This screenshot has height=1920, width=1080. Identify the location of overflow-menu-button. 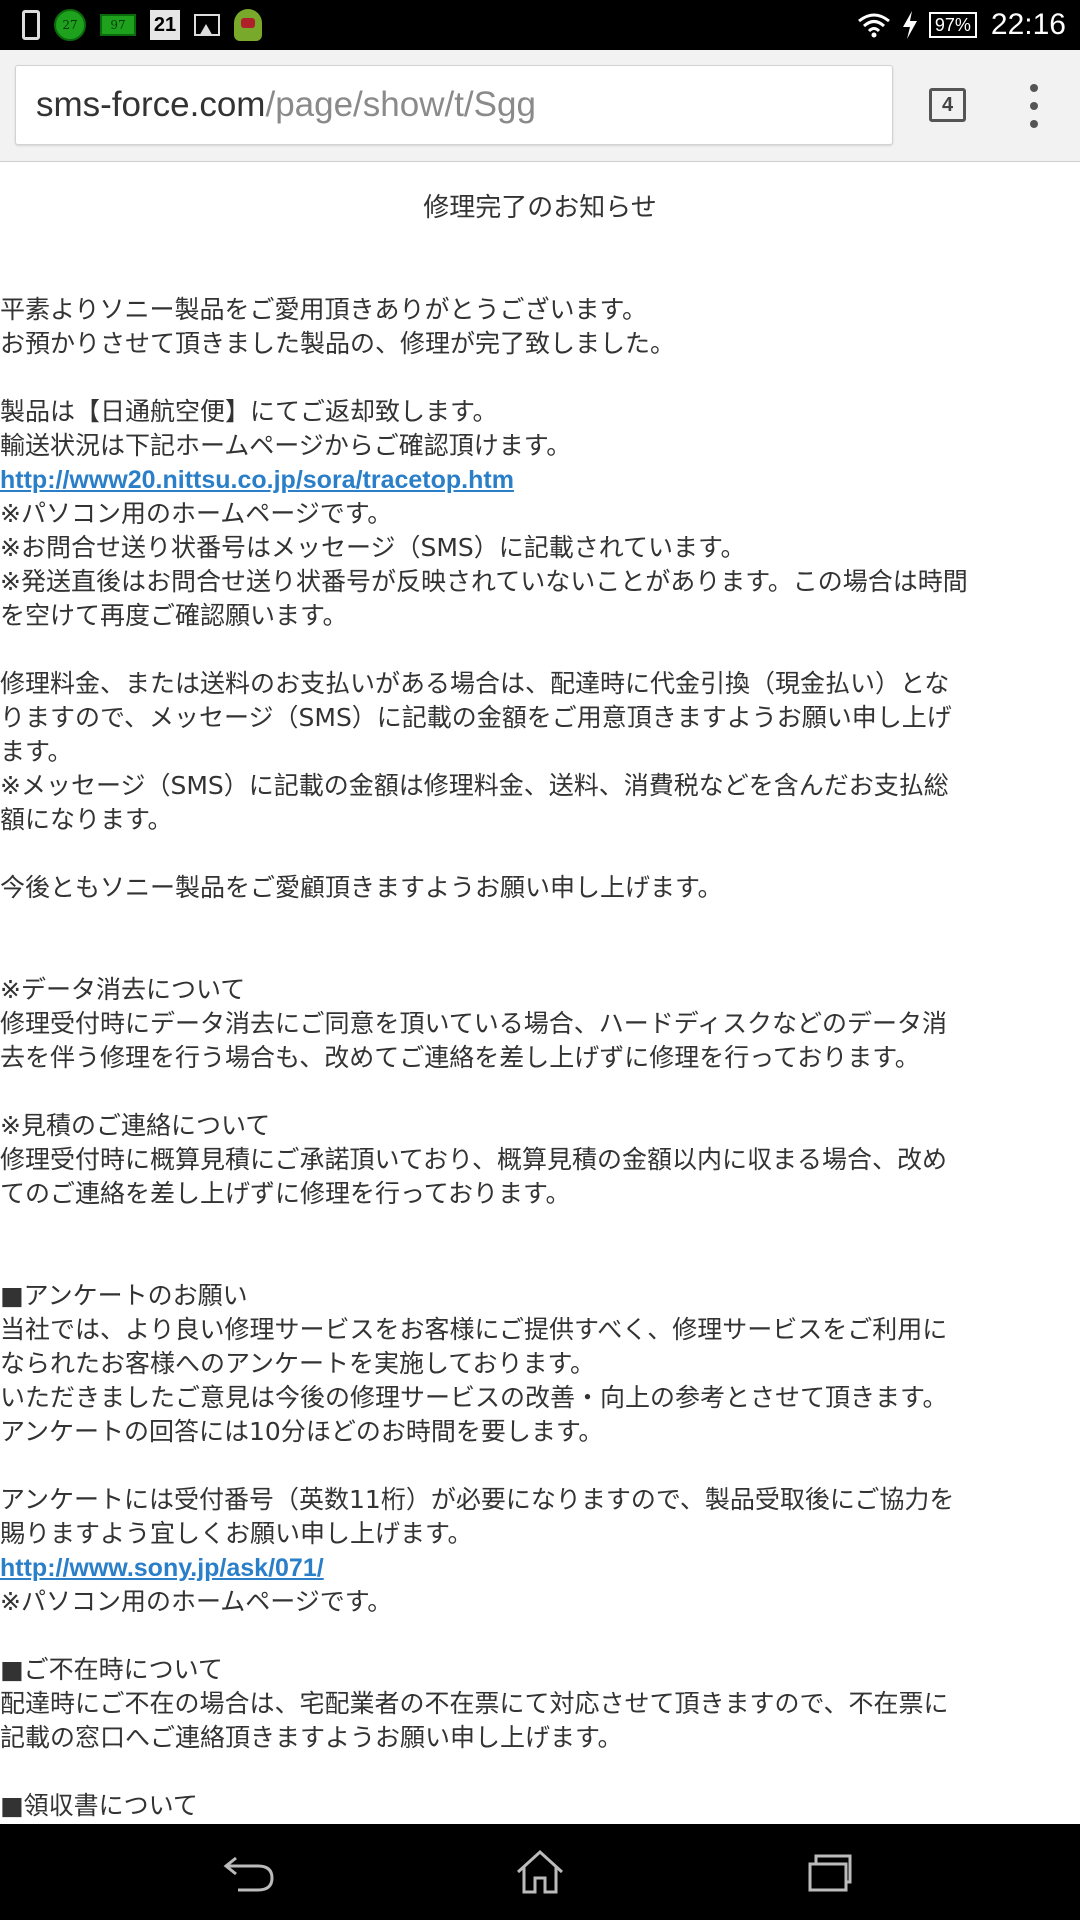
(1034, 106).